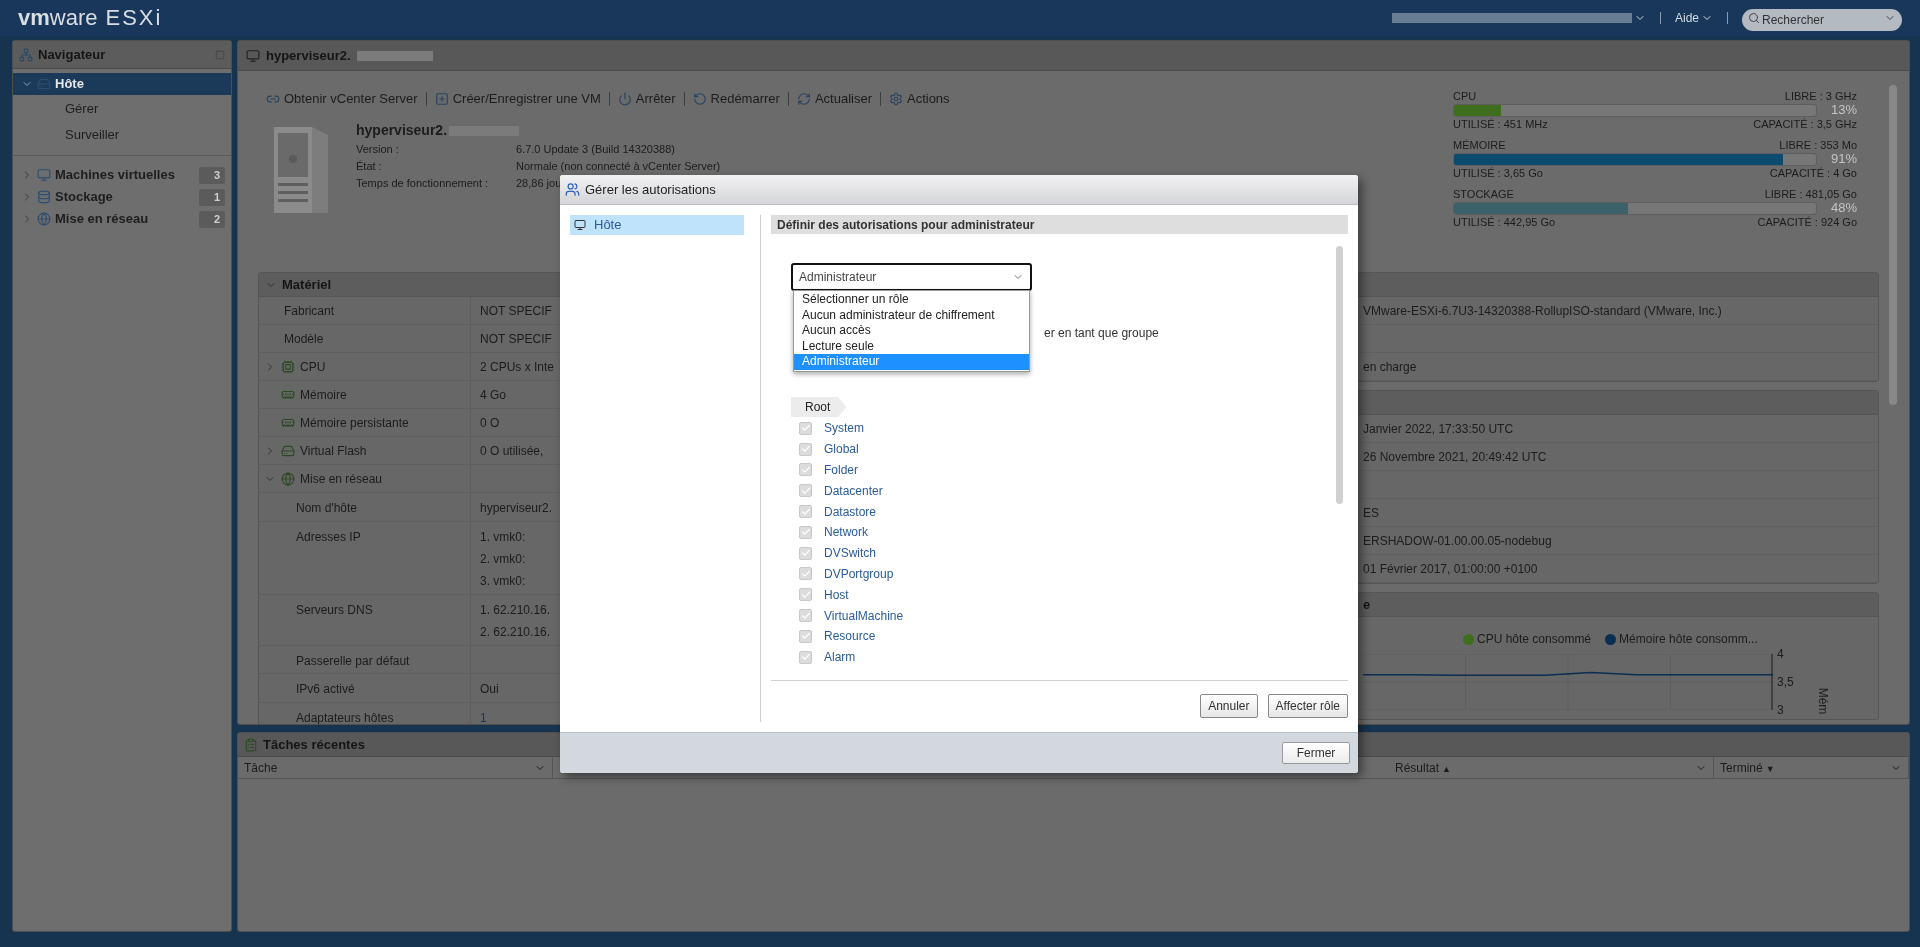  What do you see at coordinates (503, 537) in the screenshot?
I see `row-value: 1. vmk0:` at bounding box center [503, 537].